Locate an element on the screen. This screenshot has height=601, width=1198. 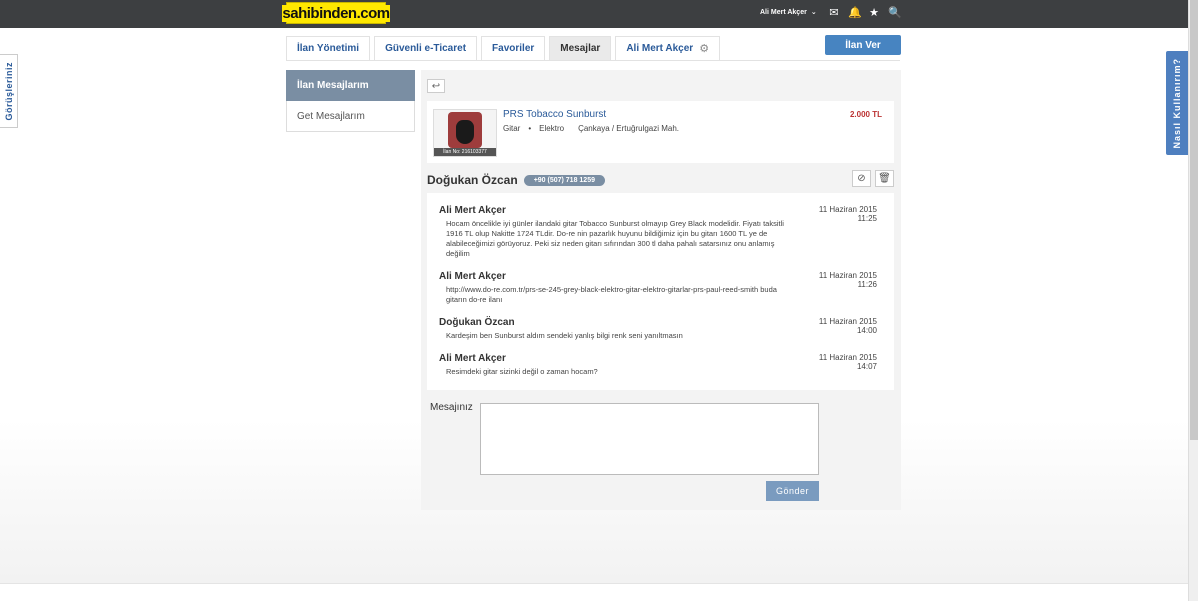
tab-mesajlar: Mesajlar is located at coordinates (580, 48).